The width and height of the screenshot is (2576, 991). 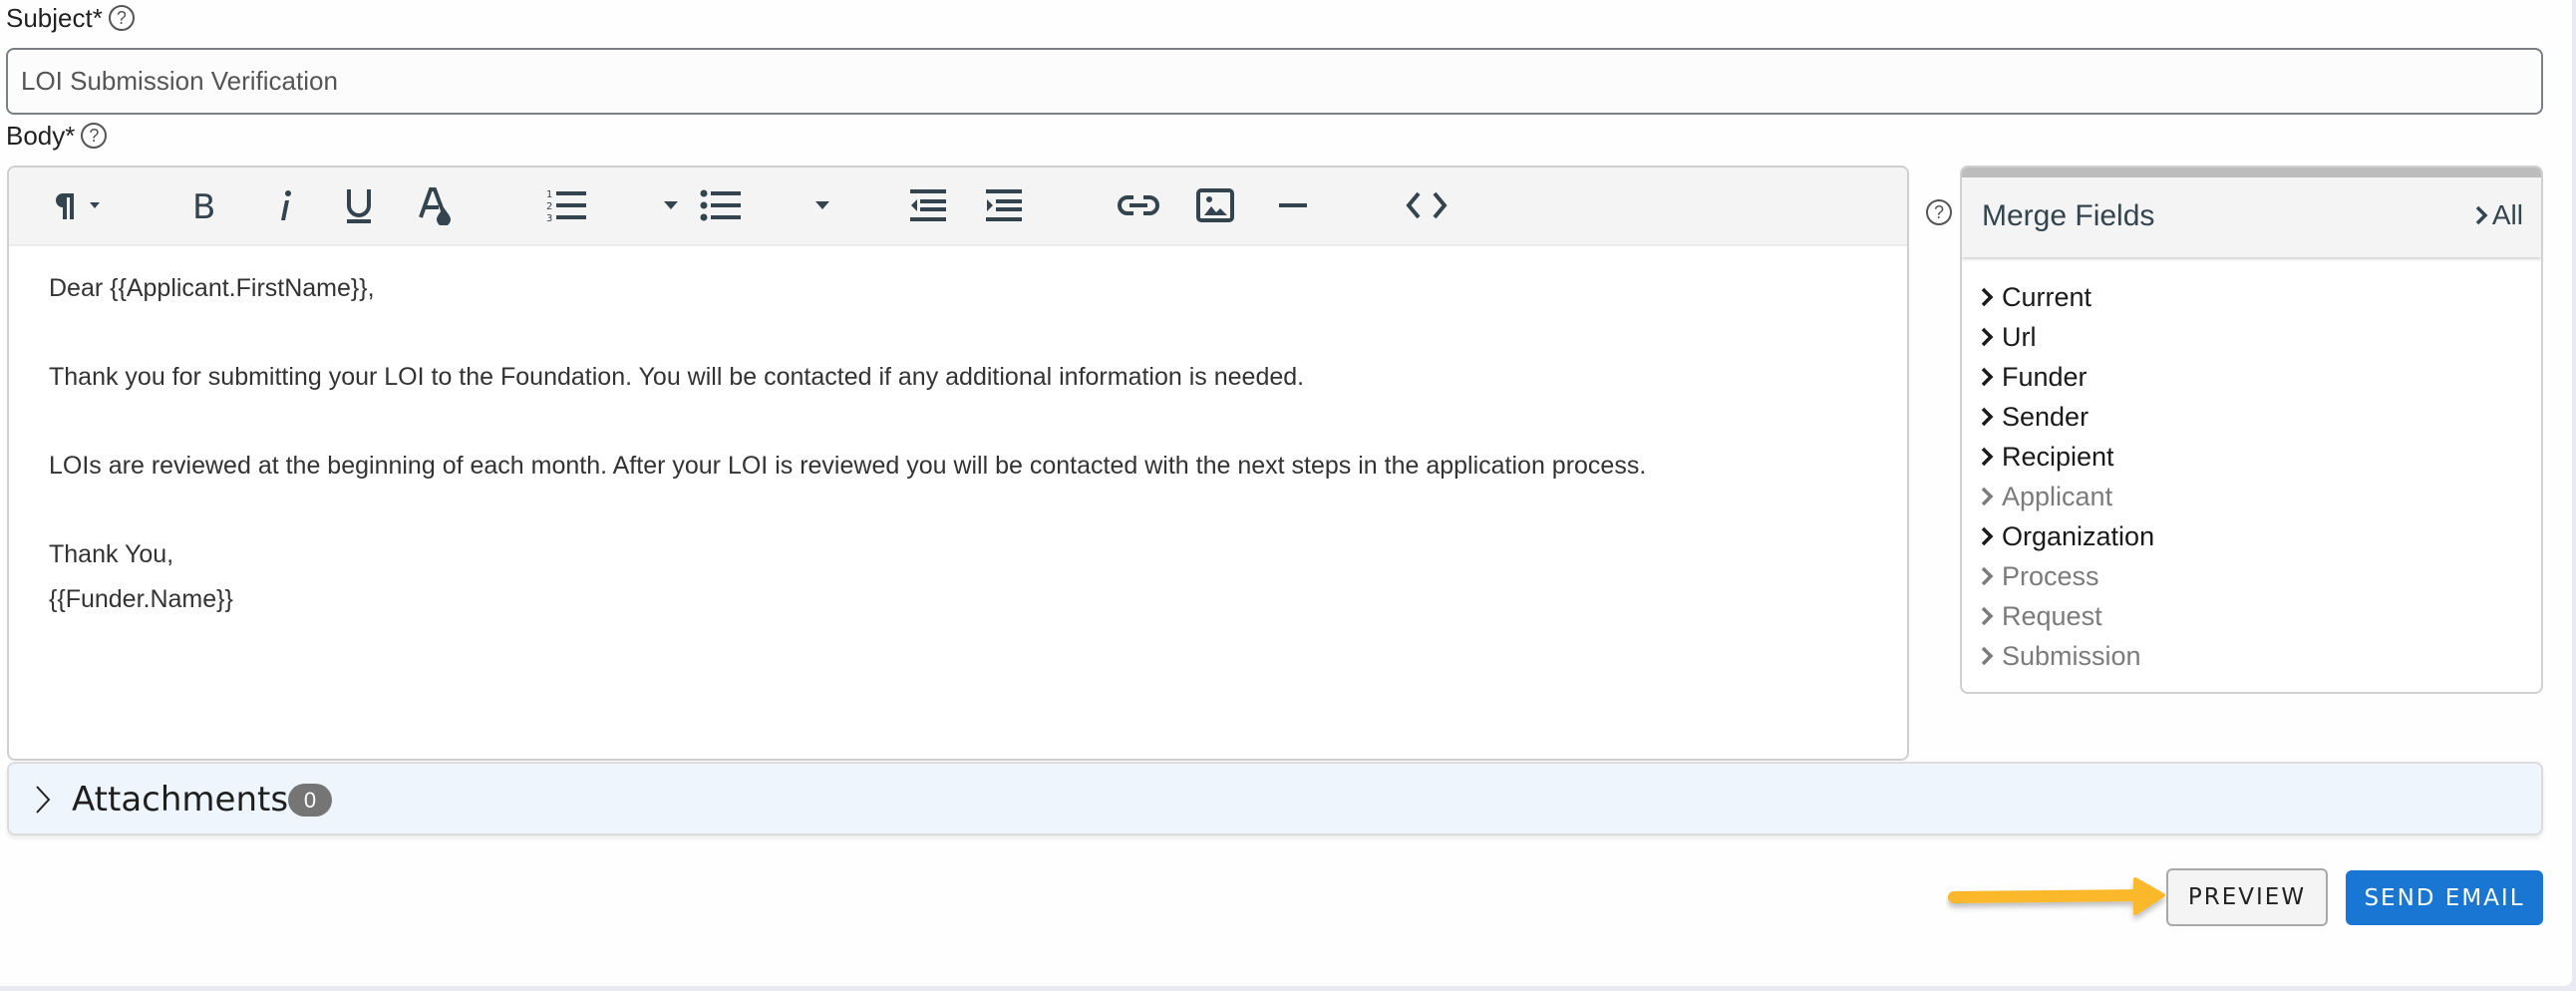 I want to click on bold-icon: B, so click(x=203, y=205).